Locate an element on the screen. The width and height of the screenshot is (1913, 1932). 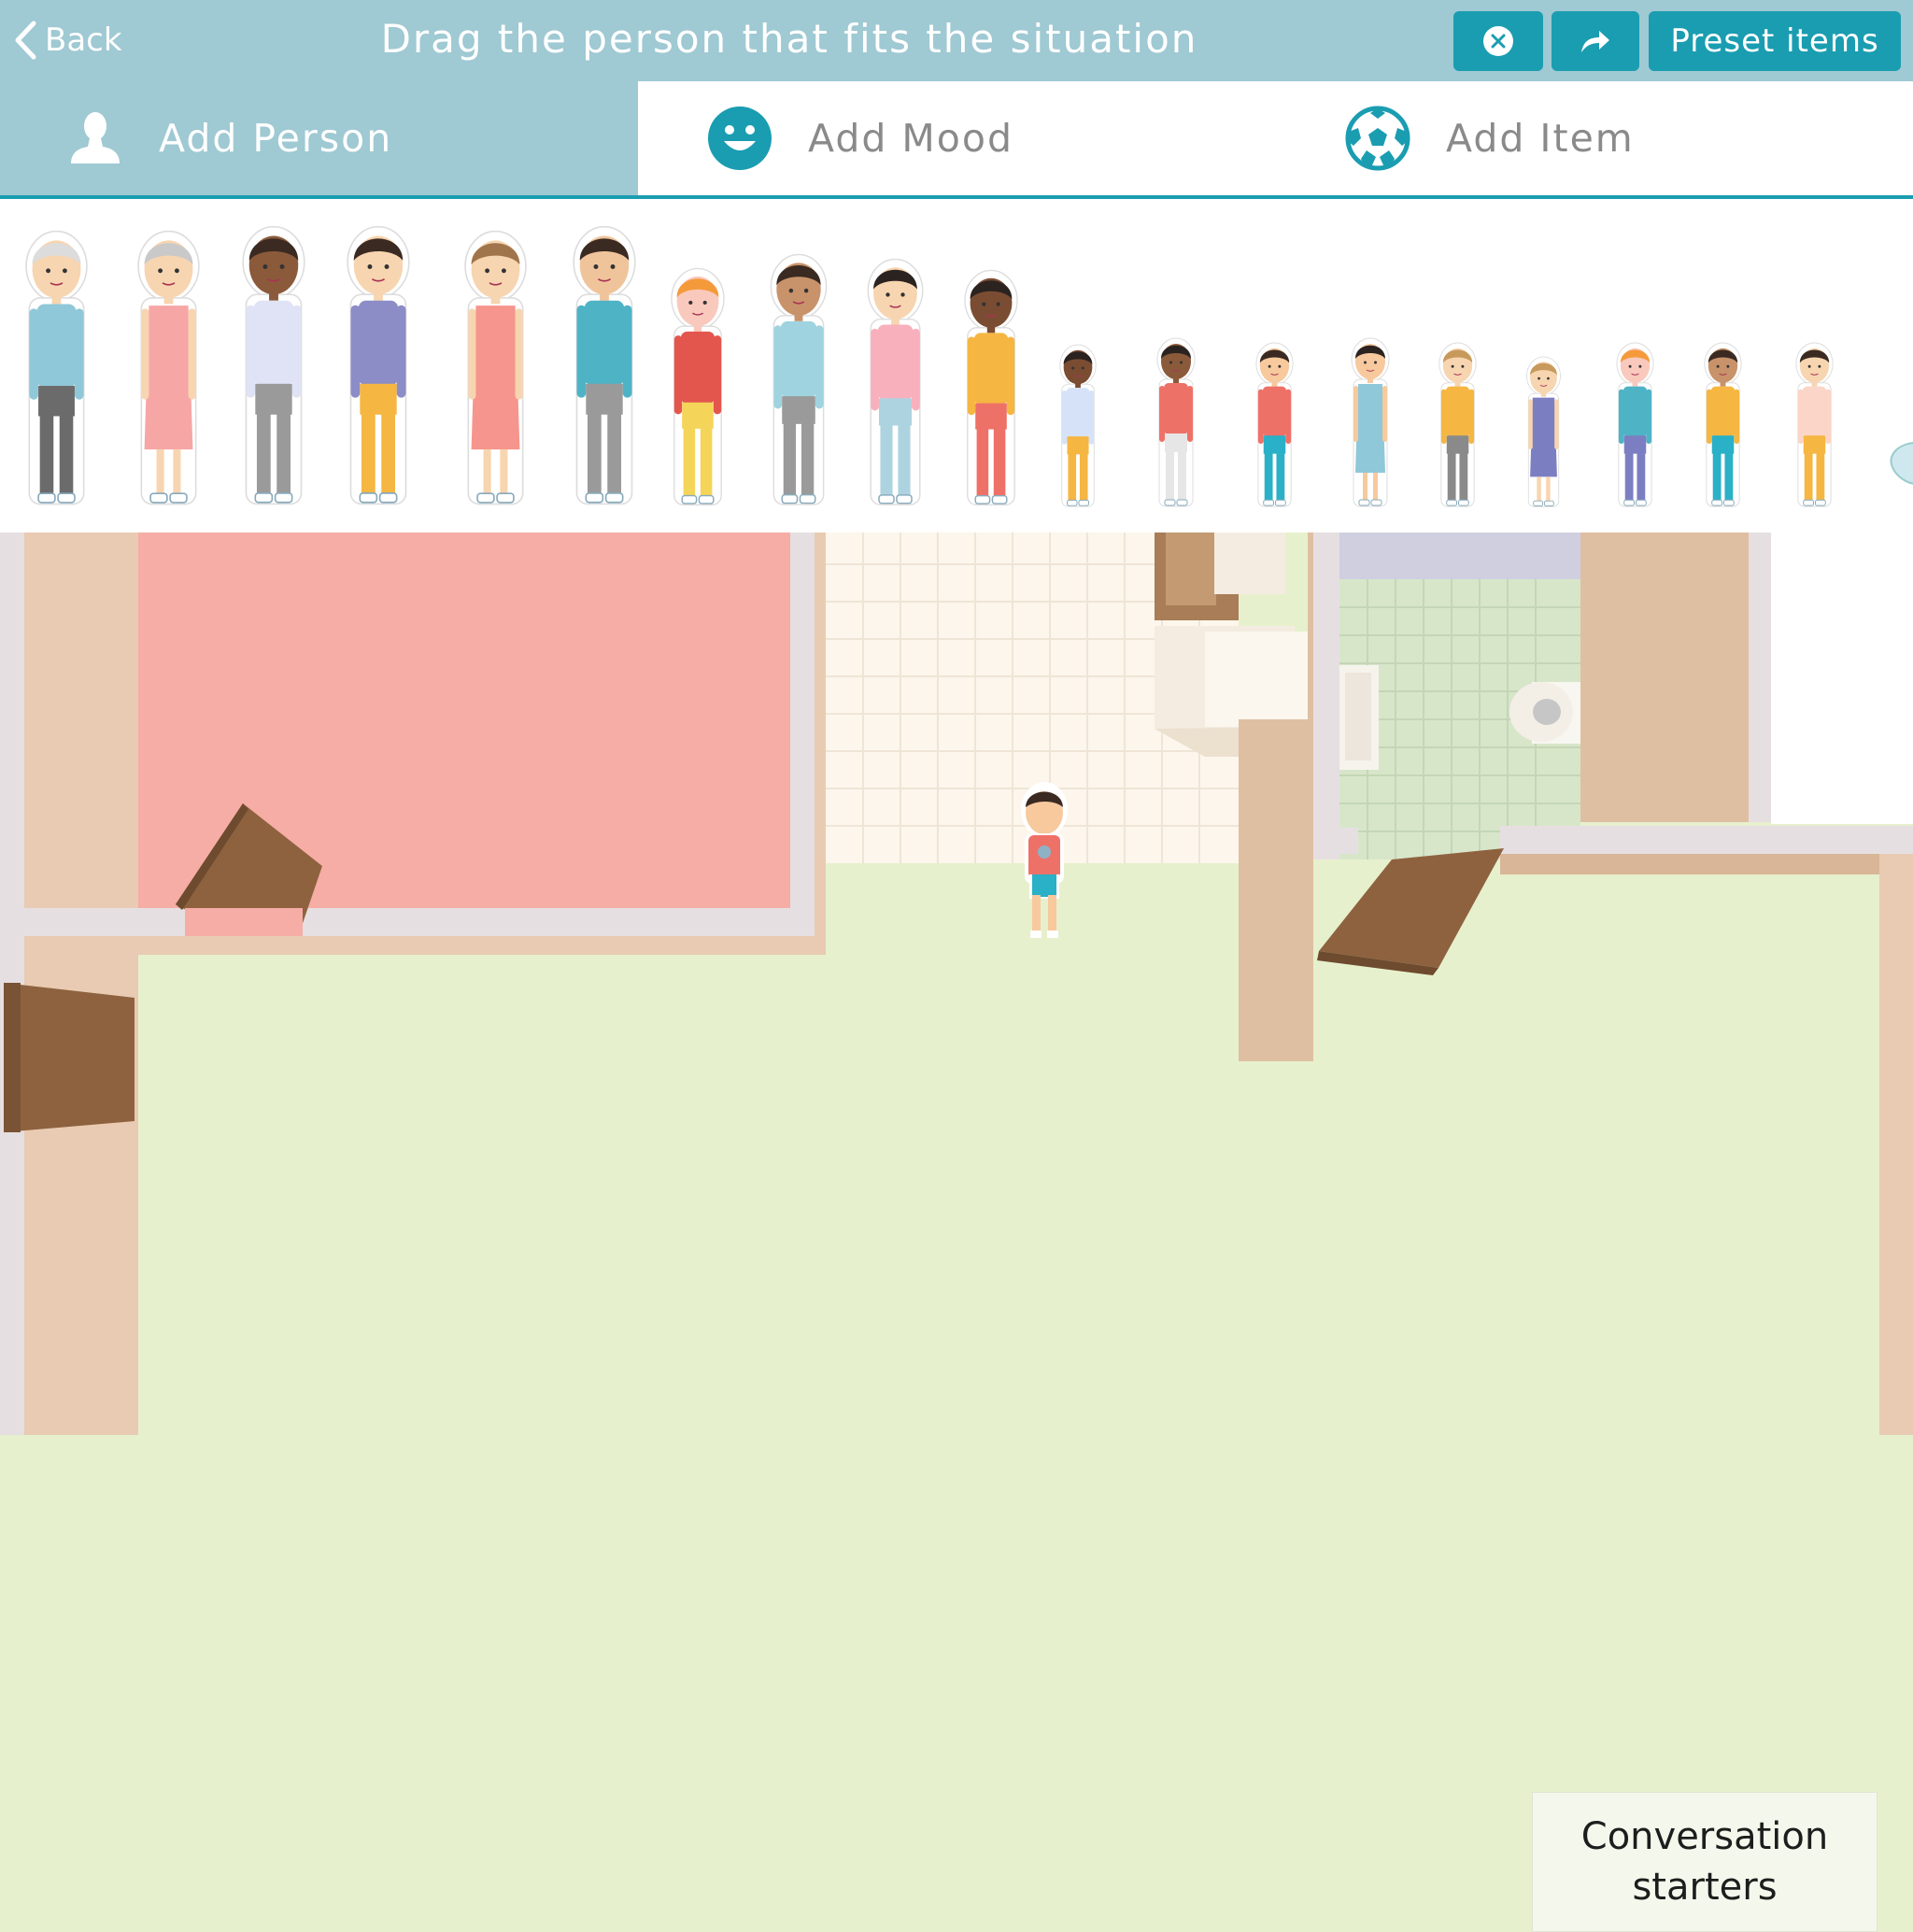
back-label: Back is located at coordinates (83, 40).